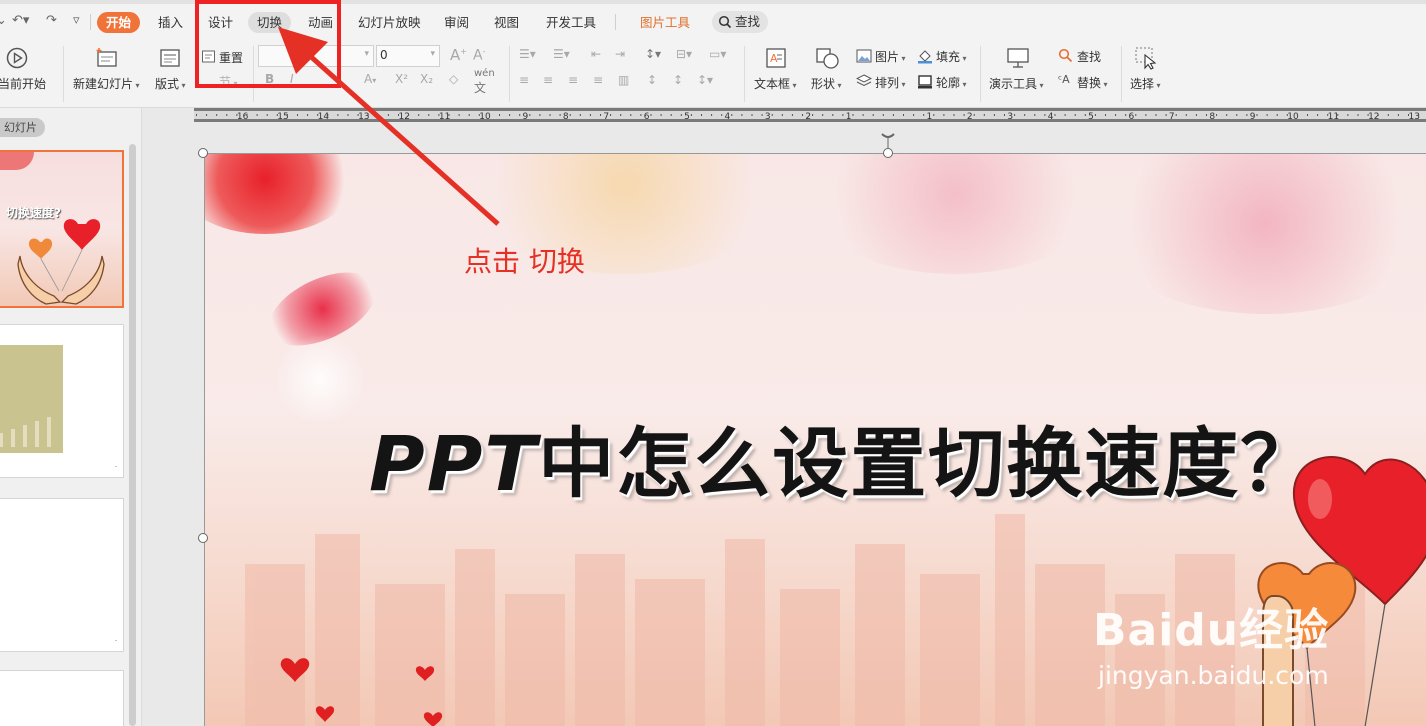  Describe the element at coordinates (20, 20) in the screenshot. I see `undo-icon: ↶▾` at that location.